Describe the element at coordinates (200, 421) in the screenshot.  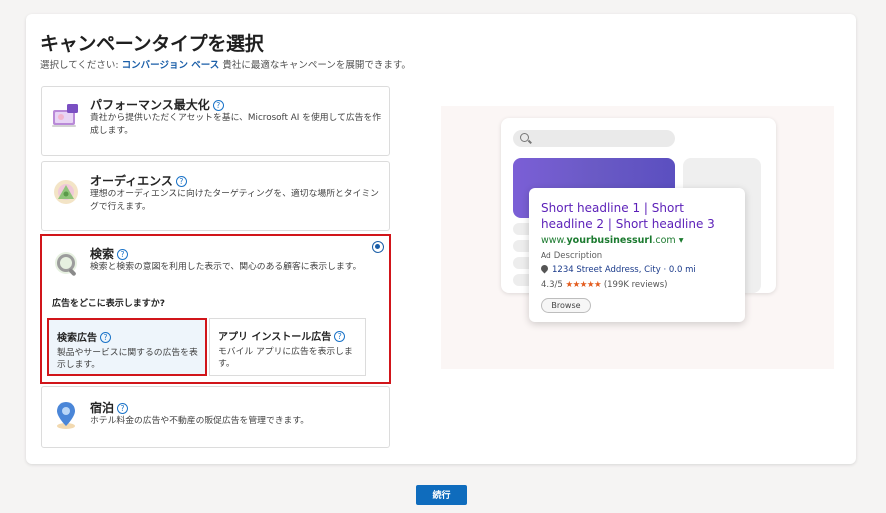
I see `option-desc: ホテル料金の広告や不動産の販促広告を管理できます。` at that location.